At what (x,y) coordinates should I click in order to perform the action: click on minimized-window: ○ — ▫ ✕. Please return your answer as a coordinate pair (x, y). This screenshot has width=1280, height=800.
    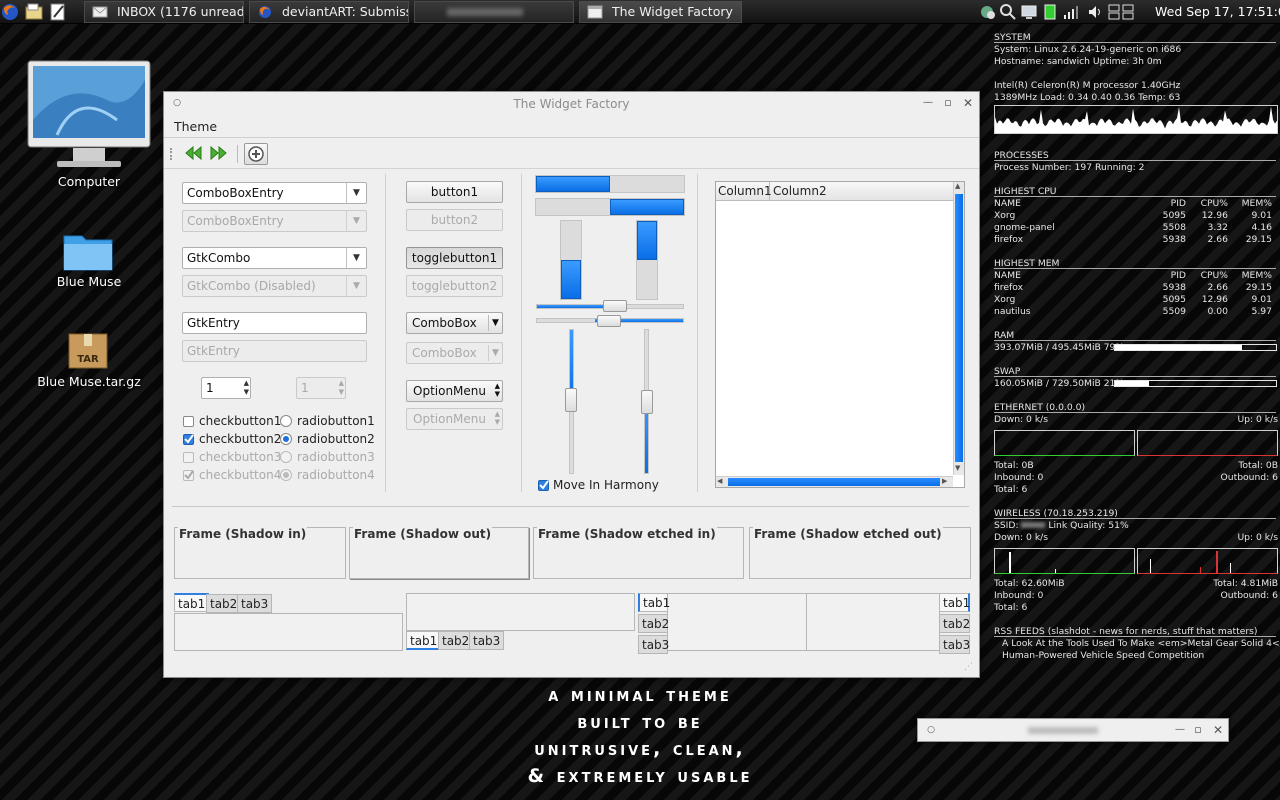
    Looking at the image, I should click on (1073, 730).